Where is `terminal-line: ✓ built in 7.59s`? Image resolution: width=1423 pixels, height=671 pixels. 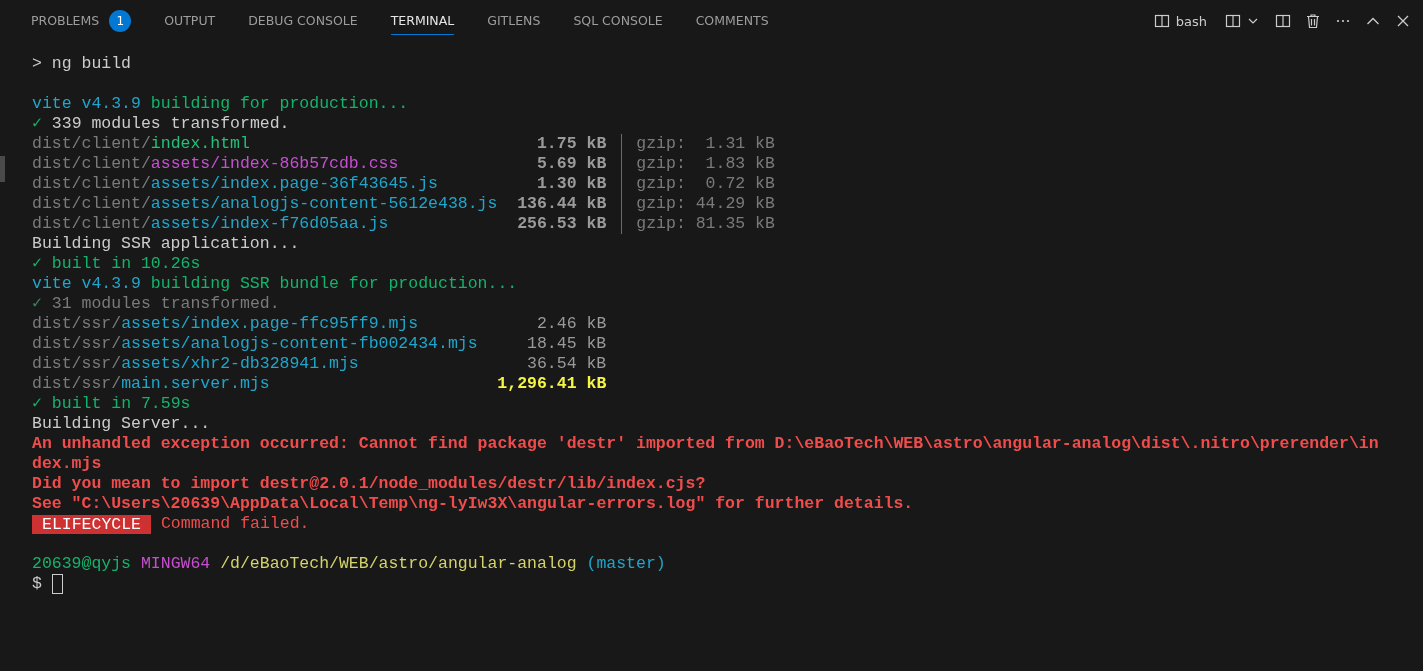 terminal-line: ✓ built in 7.59s is located at coordinates (112, 404).